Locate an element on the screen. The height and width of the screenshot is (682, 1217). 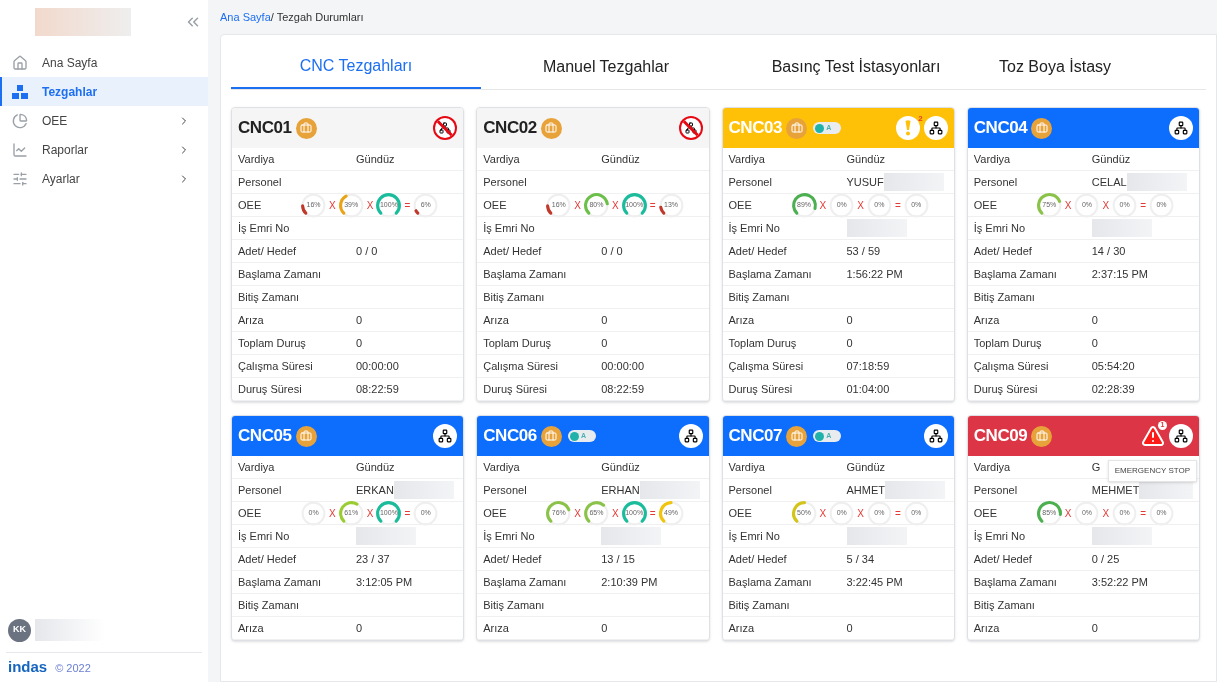
machine-name: CNC06 is located at coordinates (510, 436).